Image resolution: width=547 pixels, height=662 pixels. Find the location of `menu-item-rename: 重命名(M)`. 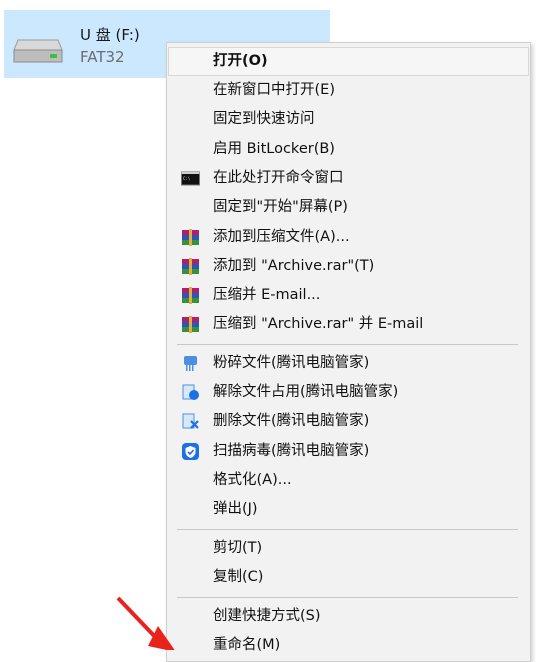

menu-item-rename: 重命名(M) is located at coordinates (348, 645).